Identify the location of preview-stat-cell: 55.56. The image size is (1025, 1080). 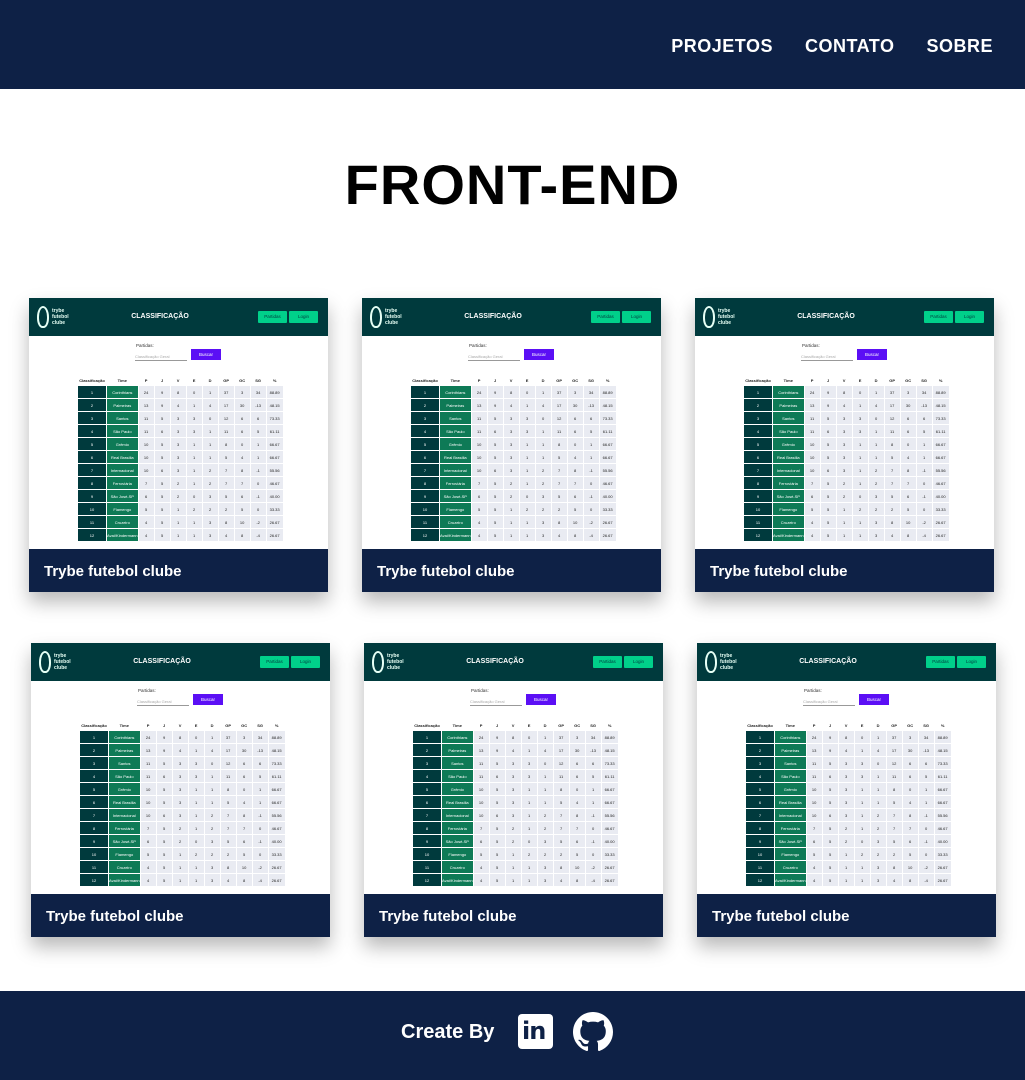
(274, 470).